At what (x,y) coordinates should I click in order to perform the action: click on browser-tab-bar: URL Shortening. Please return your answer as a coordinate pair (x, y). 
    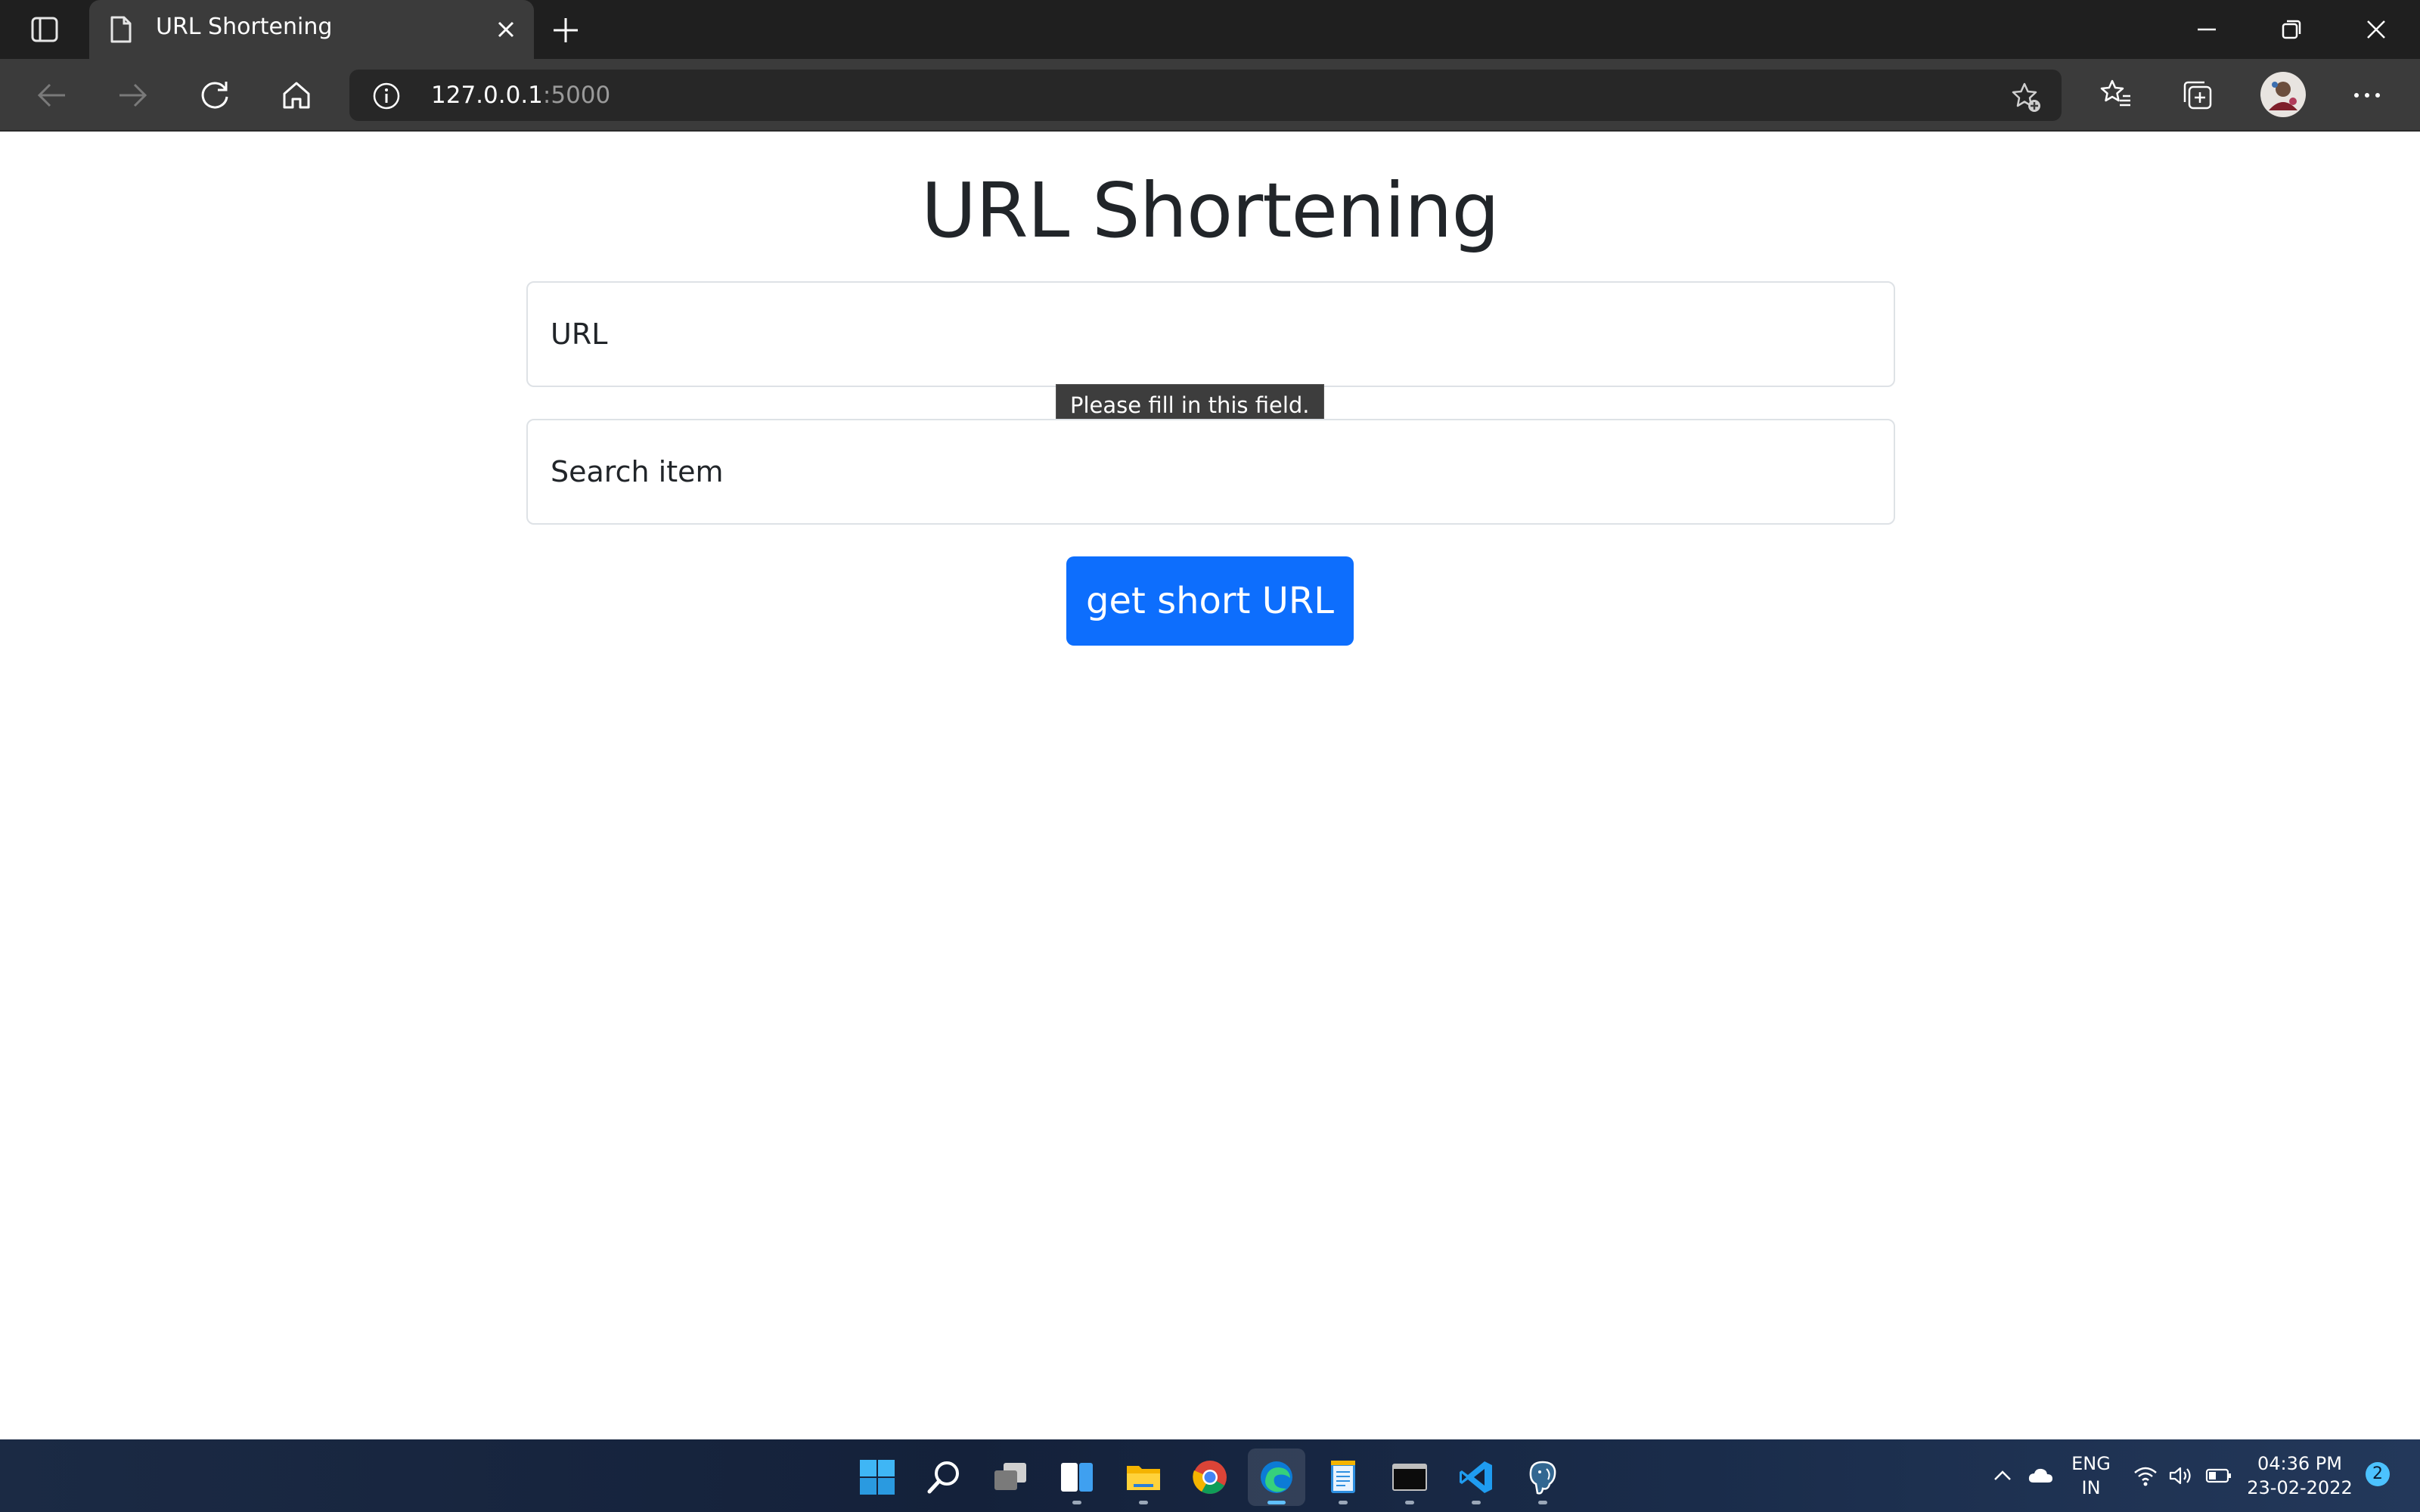
    Looking at the image, I should click on (1210, 30).